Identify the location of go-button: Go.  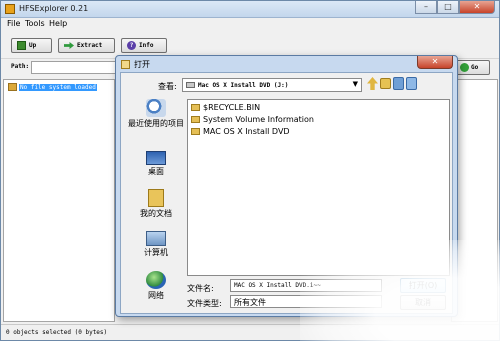
(473, 67).